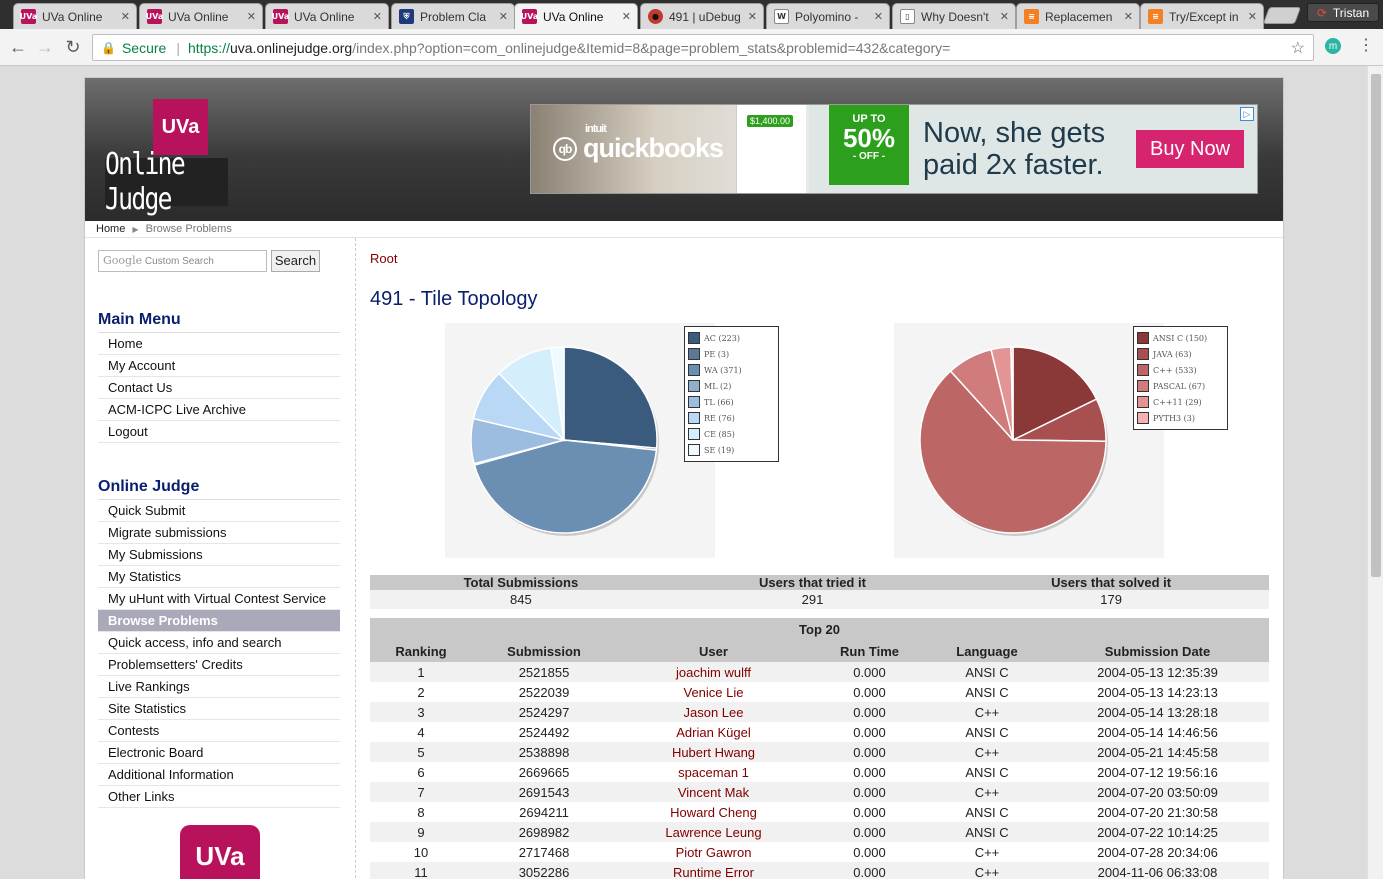  I want to click on user-link: Runtime Error, so click(713, 870).